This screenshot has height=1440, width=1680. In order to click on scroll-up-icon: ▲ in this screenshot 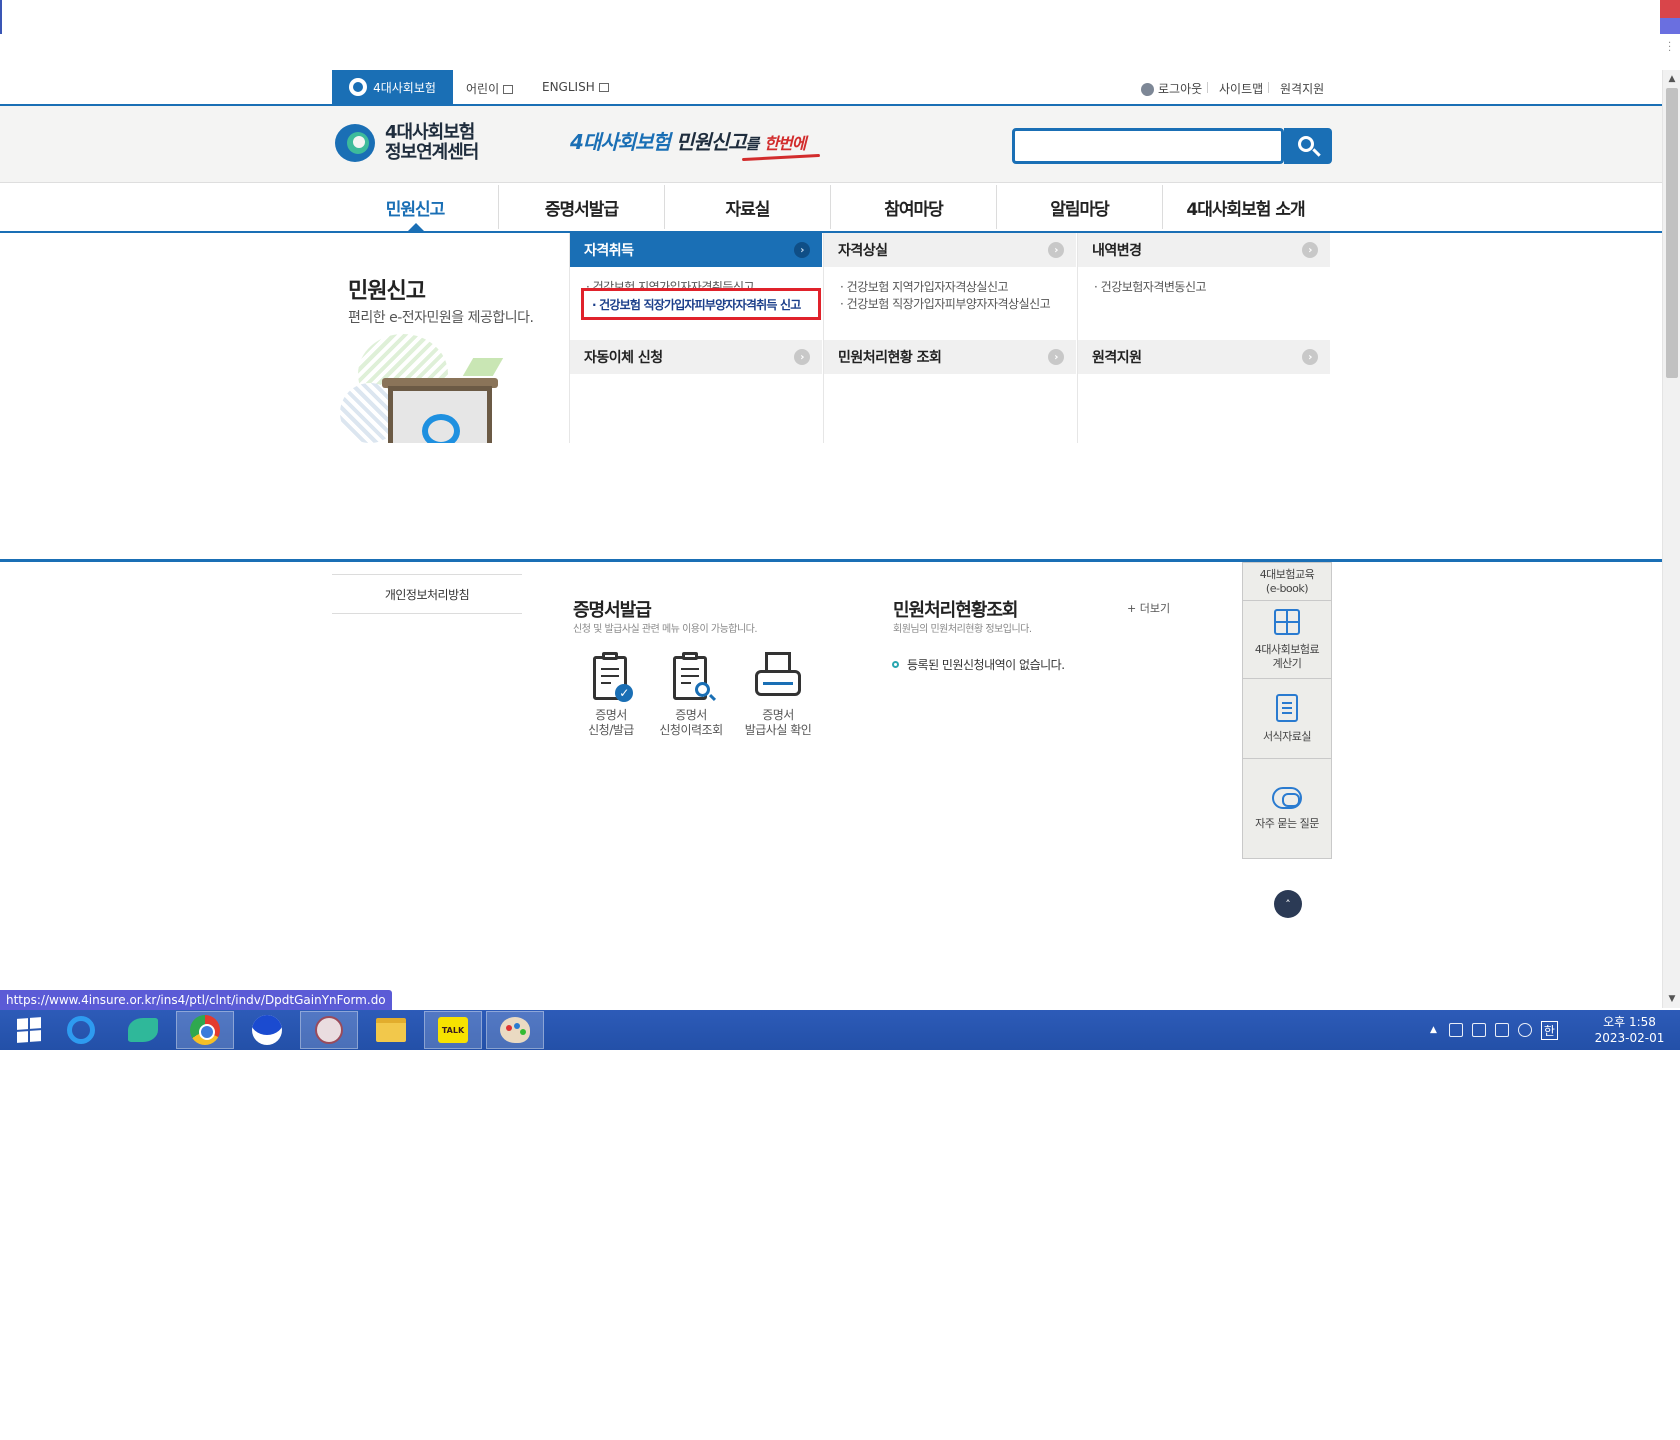, I will do `click(1671, 79)`.